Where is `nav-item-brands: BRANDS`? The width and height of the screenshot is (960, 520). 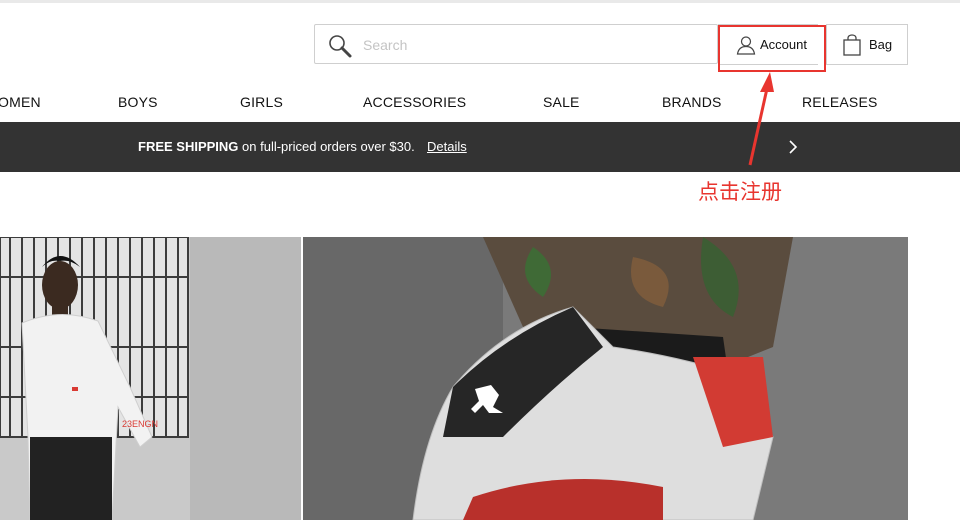 nav-item-brands: BRANDS is located at coordinates (692, 102).